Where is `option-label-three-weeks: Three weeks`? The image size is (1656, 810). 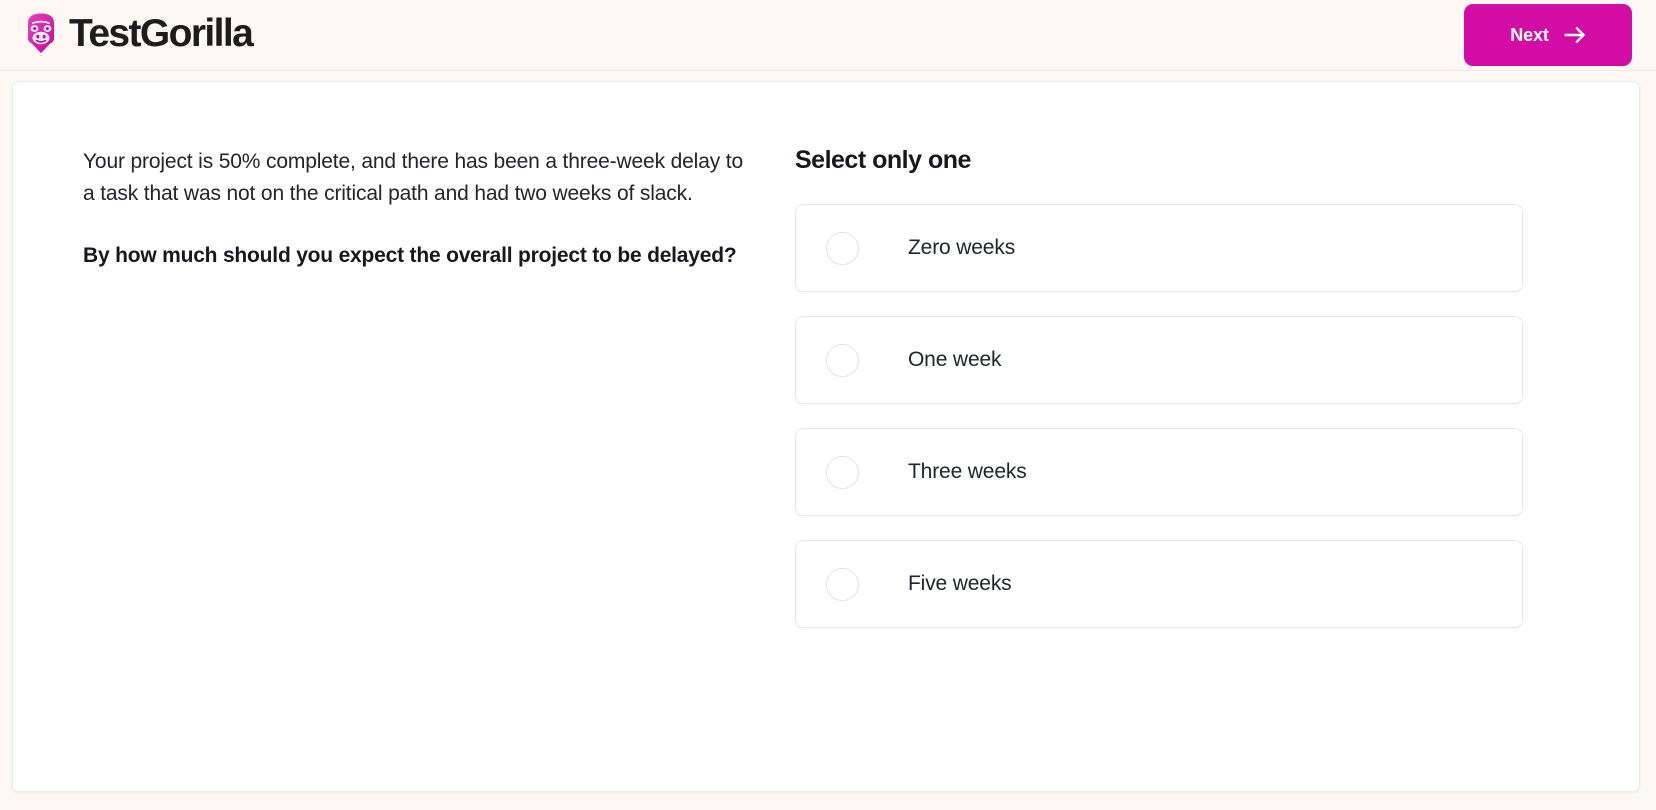
option-label-three-weeks: Three weeks is located at coordinates (967, 471).